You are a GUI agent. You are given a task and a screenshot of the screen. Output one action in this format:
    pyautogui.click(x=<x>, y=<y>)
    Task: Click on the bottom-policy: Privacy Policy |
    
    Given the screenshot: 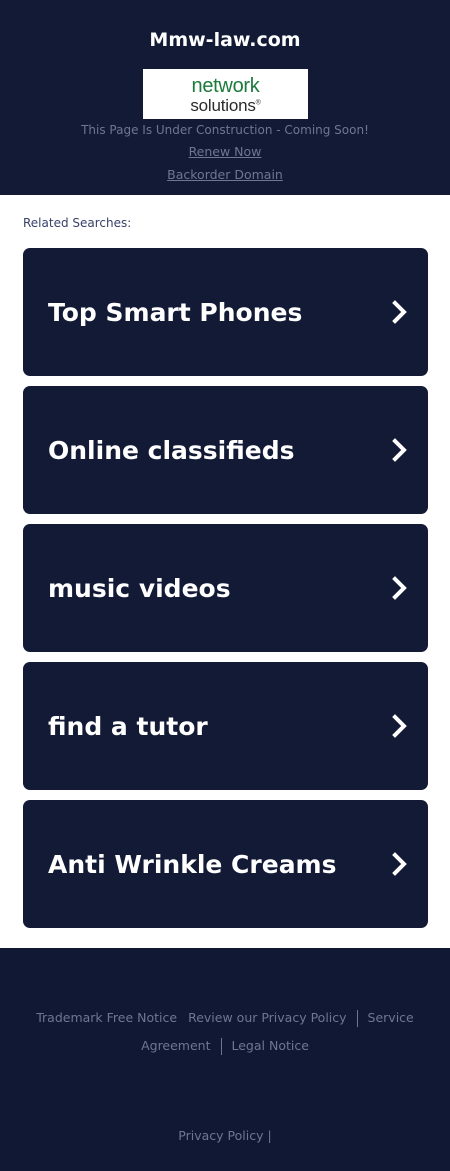 What is the action you would take?
    pyautogui.click(x=225, y=1135)
    